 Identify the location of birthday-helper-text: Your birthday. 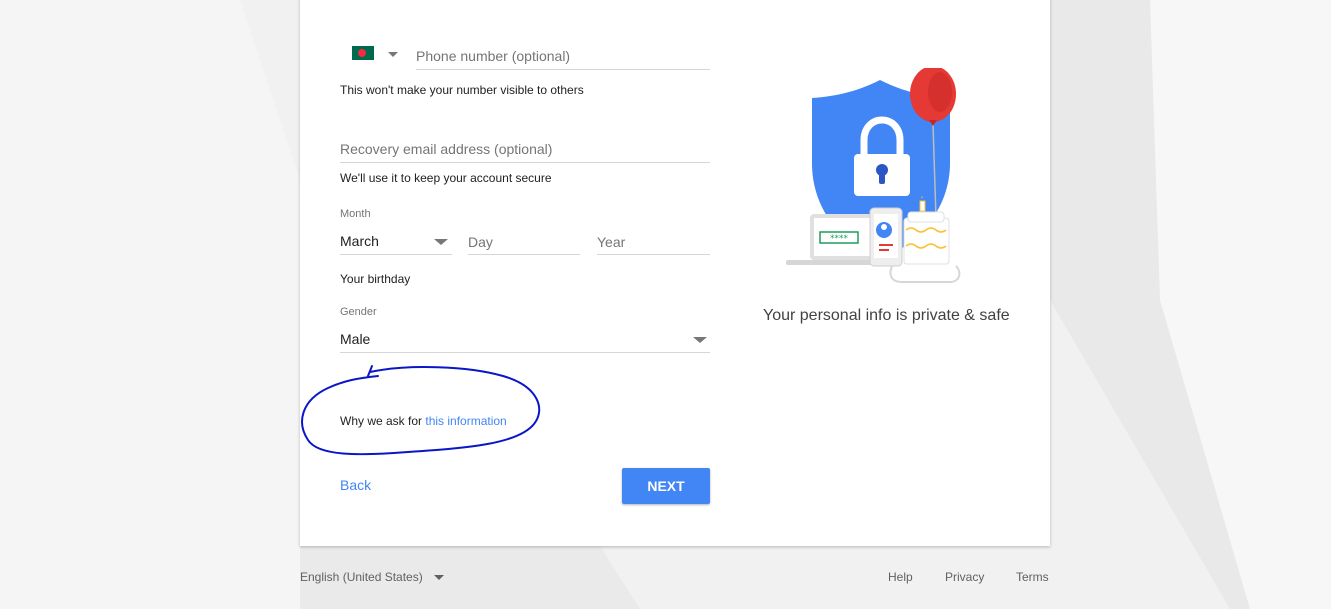
(375, 279).